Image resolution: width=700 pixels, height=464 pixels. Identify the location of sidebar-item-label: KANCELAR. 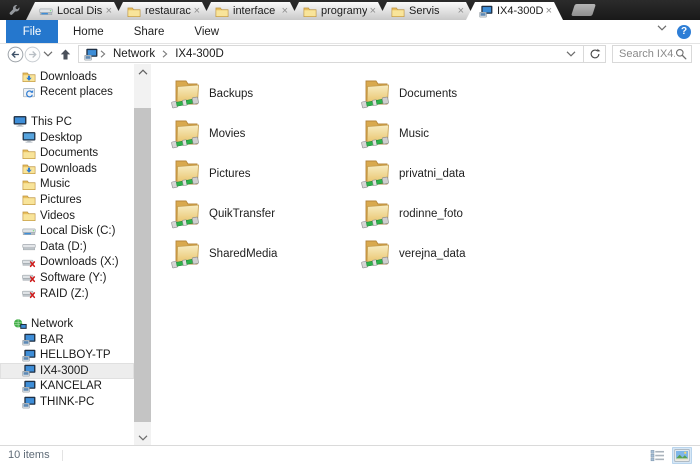
(71, 386).